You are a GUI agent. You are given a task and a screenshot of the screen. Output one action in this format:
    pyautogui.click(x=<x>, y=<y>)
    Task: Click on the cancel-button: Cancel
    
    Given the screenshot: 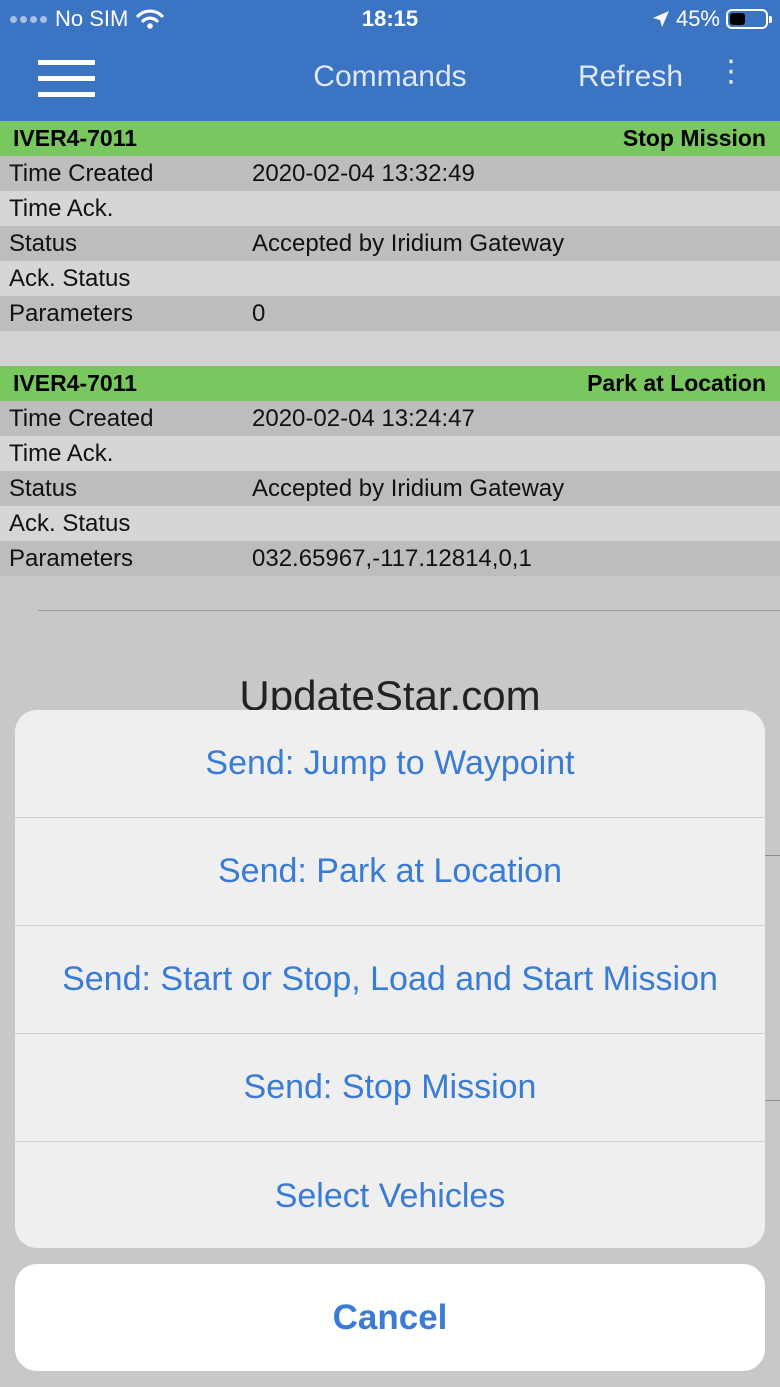 What is the action you would take?
    pyautogui.click(x=390, y=1317)
    